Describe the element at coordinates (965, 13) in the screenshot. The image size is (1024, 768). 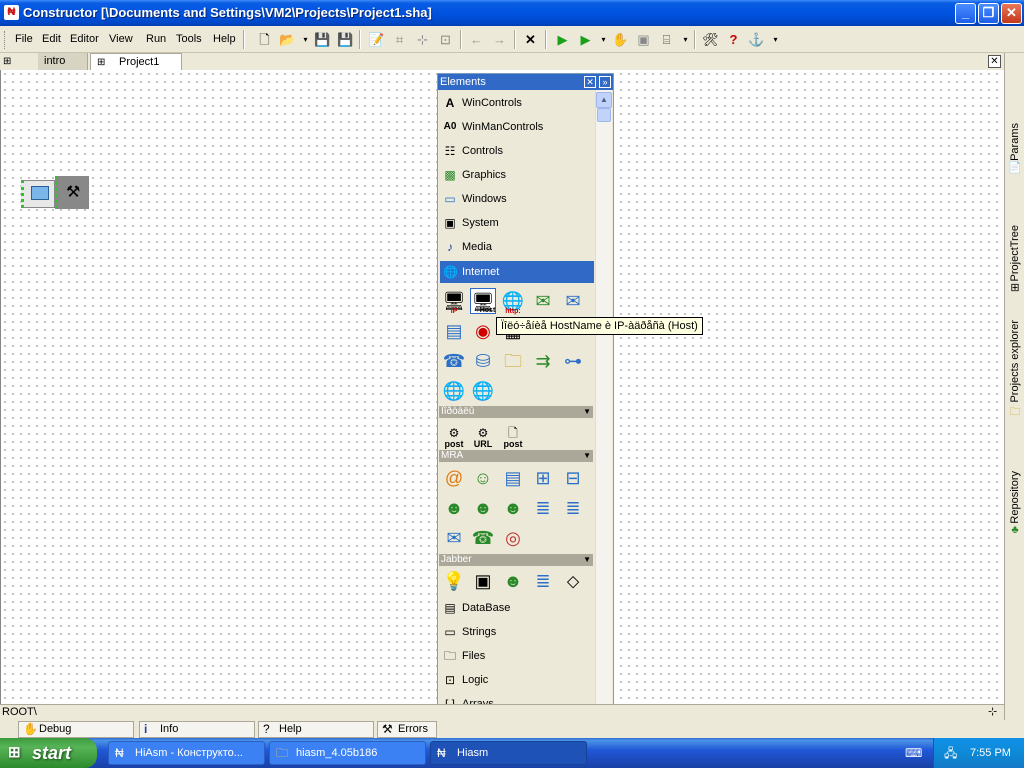
I see `minimize-button: _` at that location.